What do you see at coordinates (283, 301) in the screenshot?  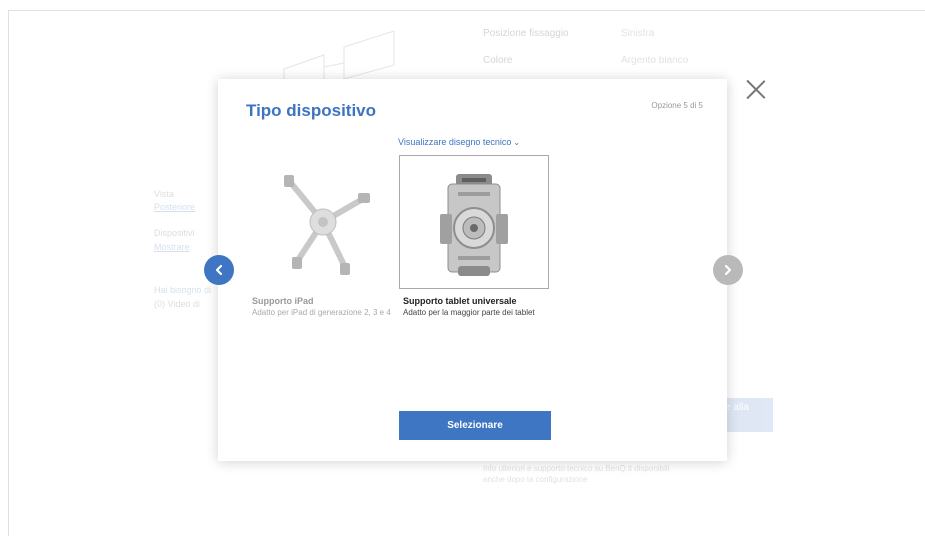 I see `option-name: Supporto iPad` at bounding box center [283, 301].